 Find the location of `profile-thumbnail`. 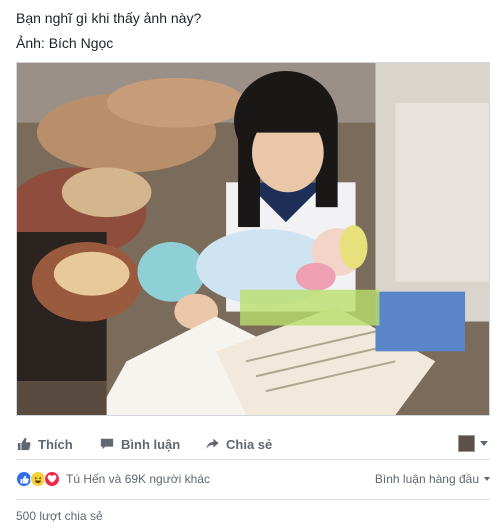

profile-thumbnail is located at coordinates (466, 443).